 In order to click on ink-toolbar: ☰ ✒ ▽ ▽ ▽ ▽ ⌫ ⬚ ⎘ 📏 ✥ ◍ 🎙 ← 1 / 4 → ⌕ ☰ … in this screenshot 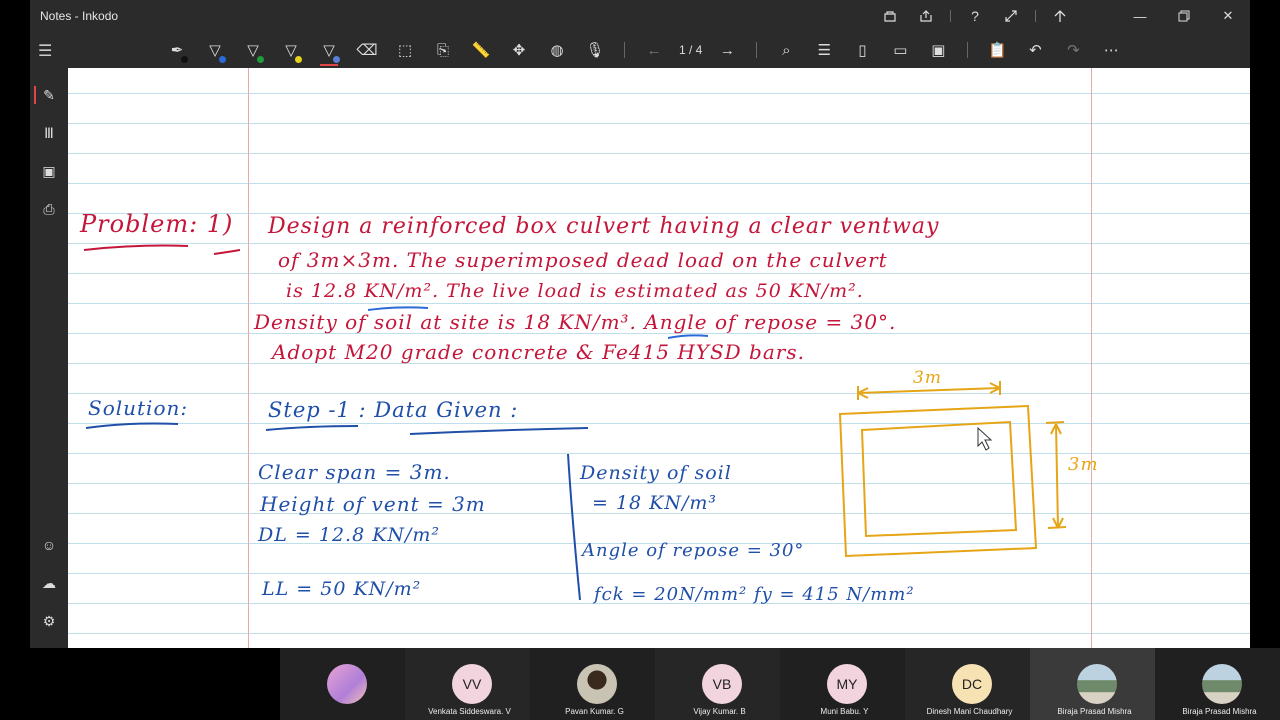, I will do `click(640, 50)`.